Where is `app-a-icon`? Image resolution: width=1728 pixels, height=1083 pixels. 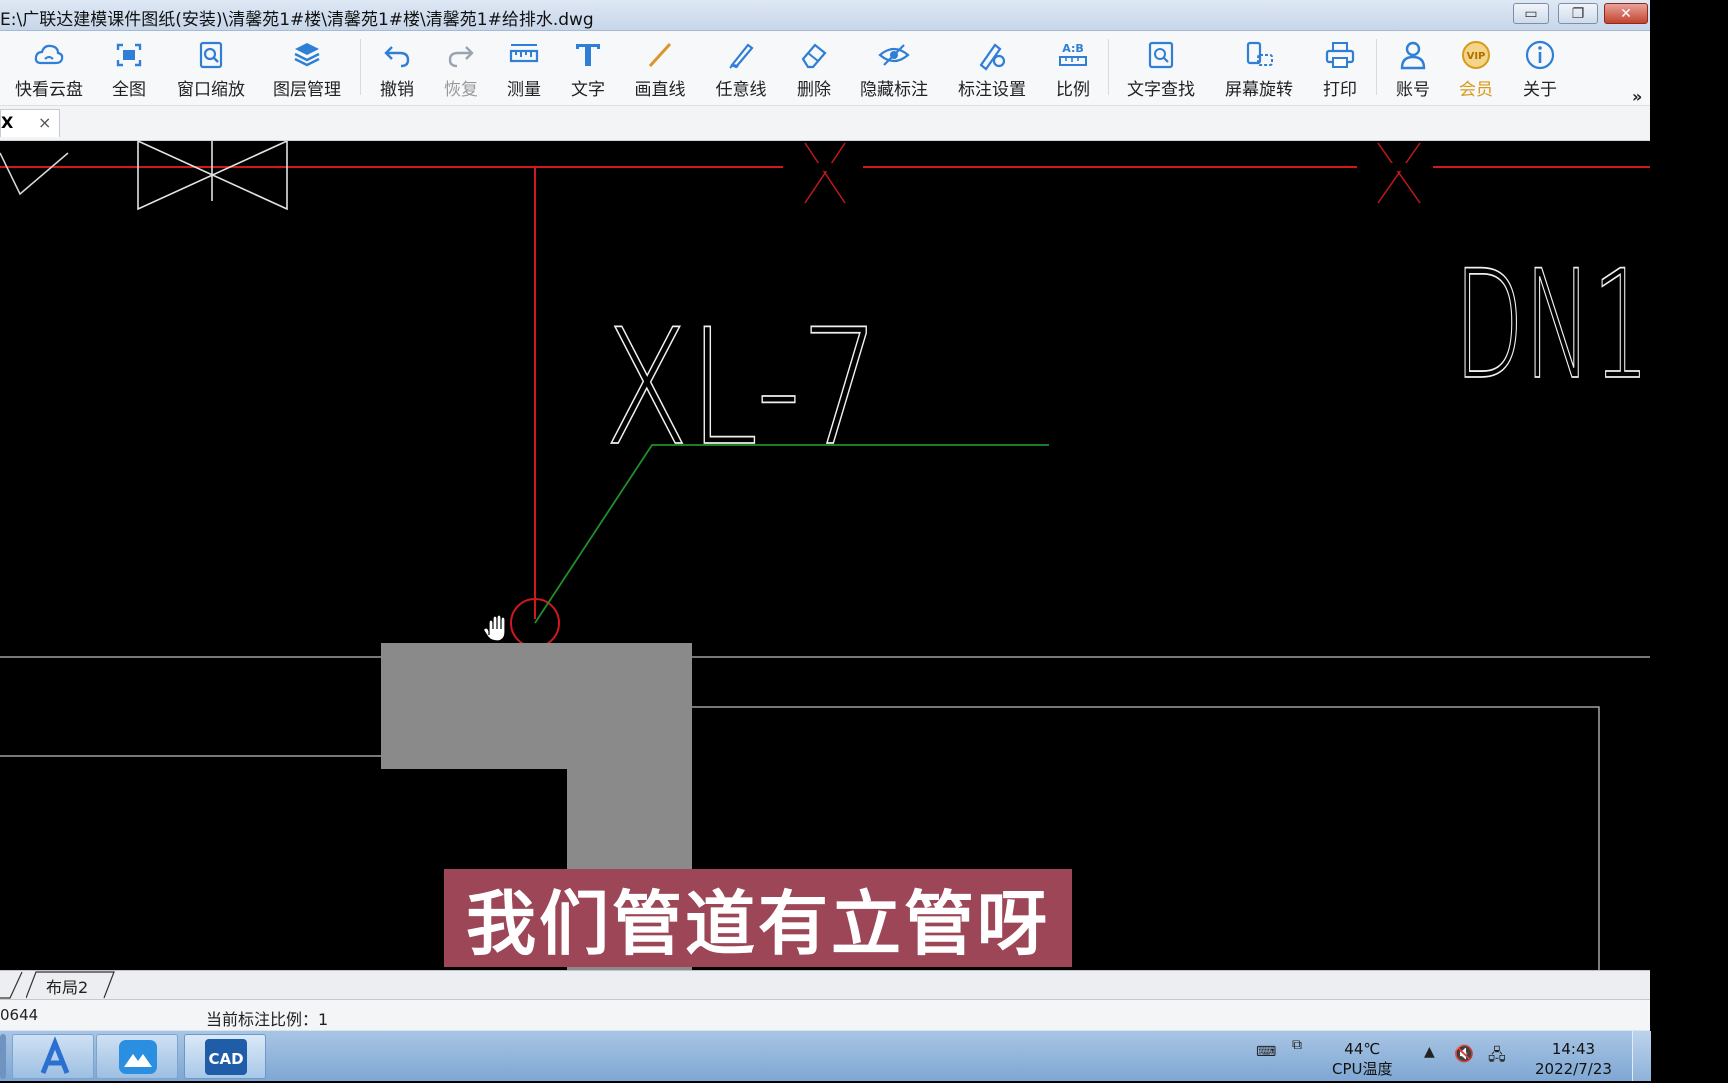 app-a-icon is located at coordinates (55, 1055).